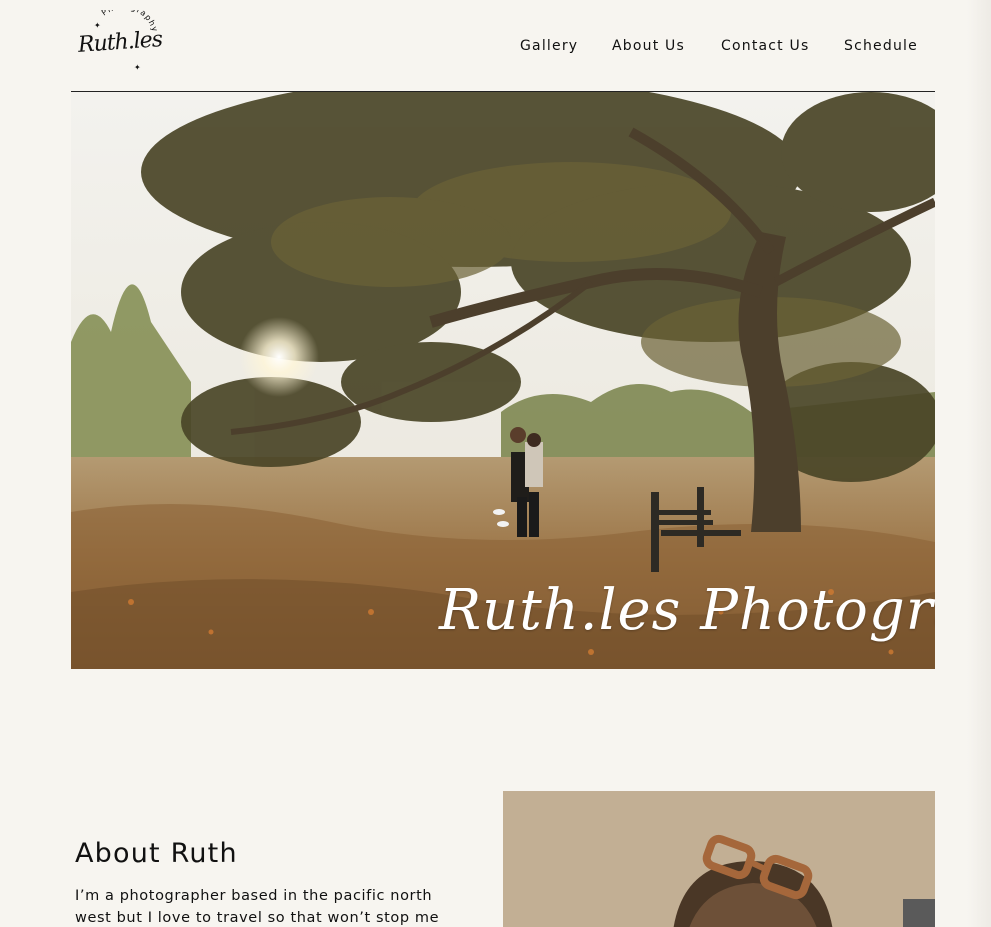  I want to click on about-portrait-image, so click(719, 859).